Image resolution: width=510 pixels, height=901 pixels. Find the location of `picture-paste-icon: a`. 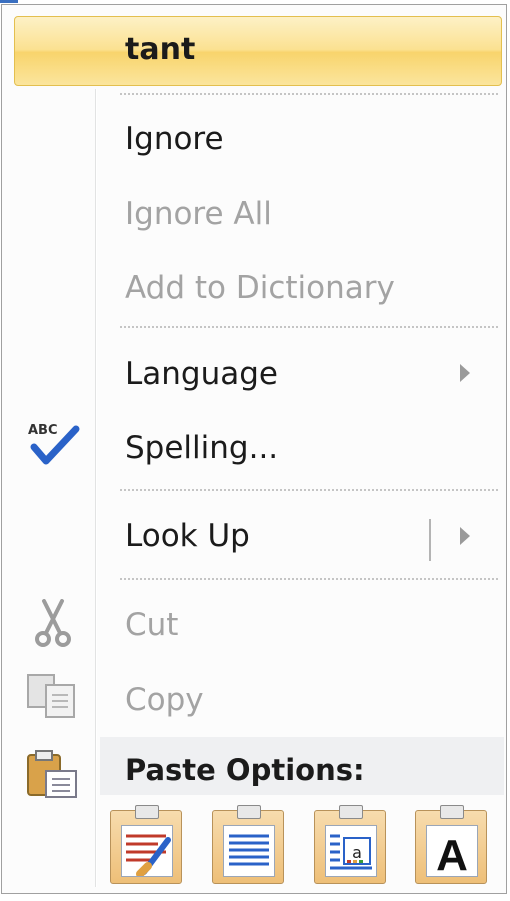

picture-paste-icon: a is located at coordinates (351, 852).